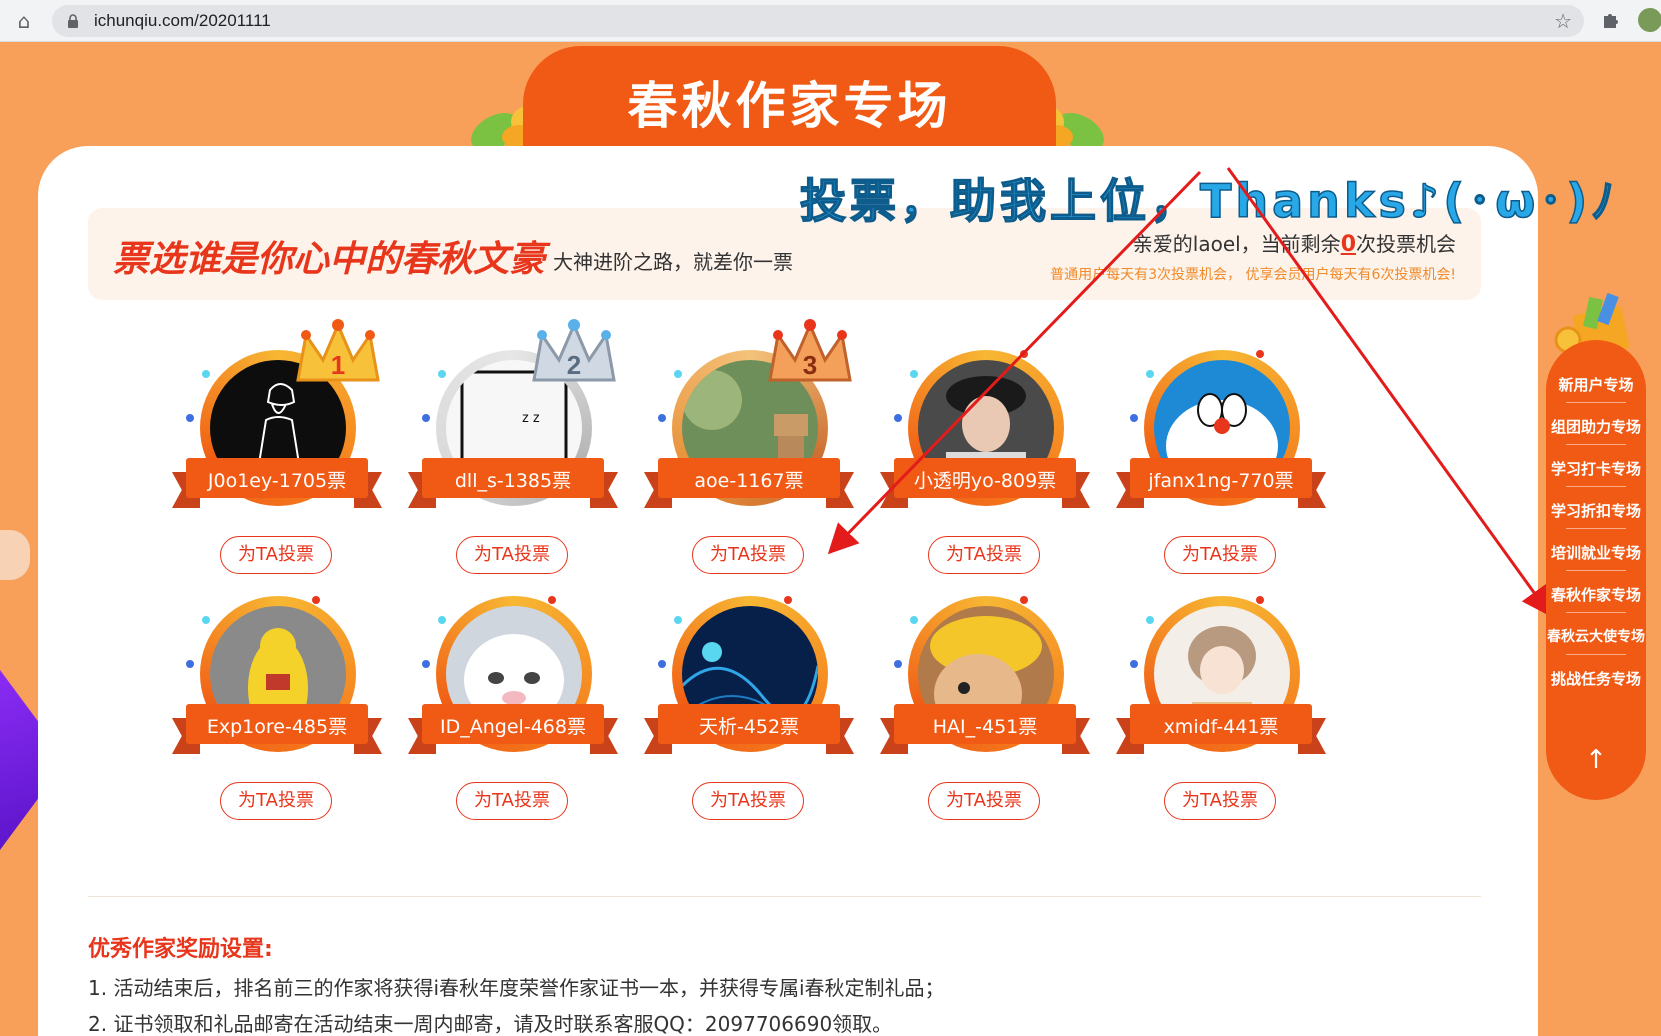 This screenshot has width=1661, height=1036. I want to click on author-vote-label: xmidf-441票, so click(1221, 727).